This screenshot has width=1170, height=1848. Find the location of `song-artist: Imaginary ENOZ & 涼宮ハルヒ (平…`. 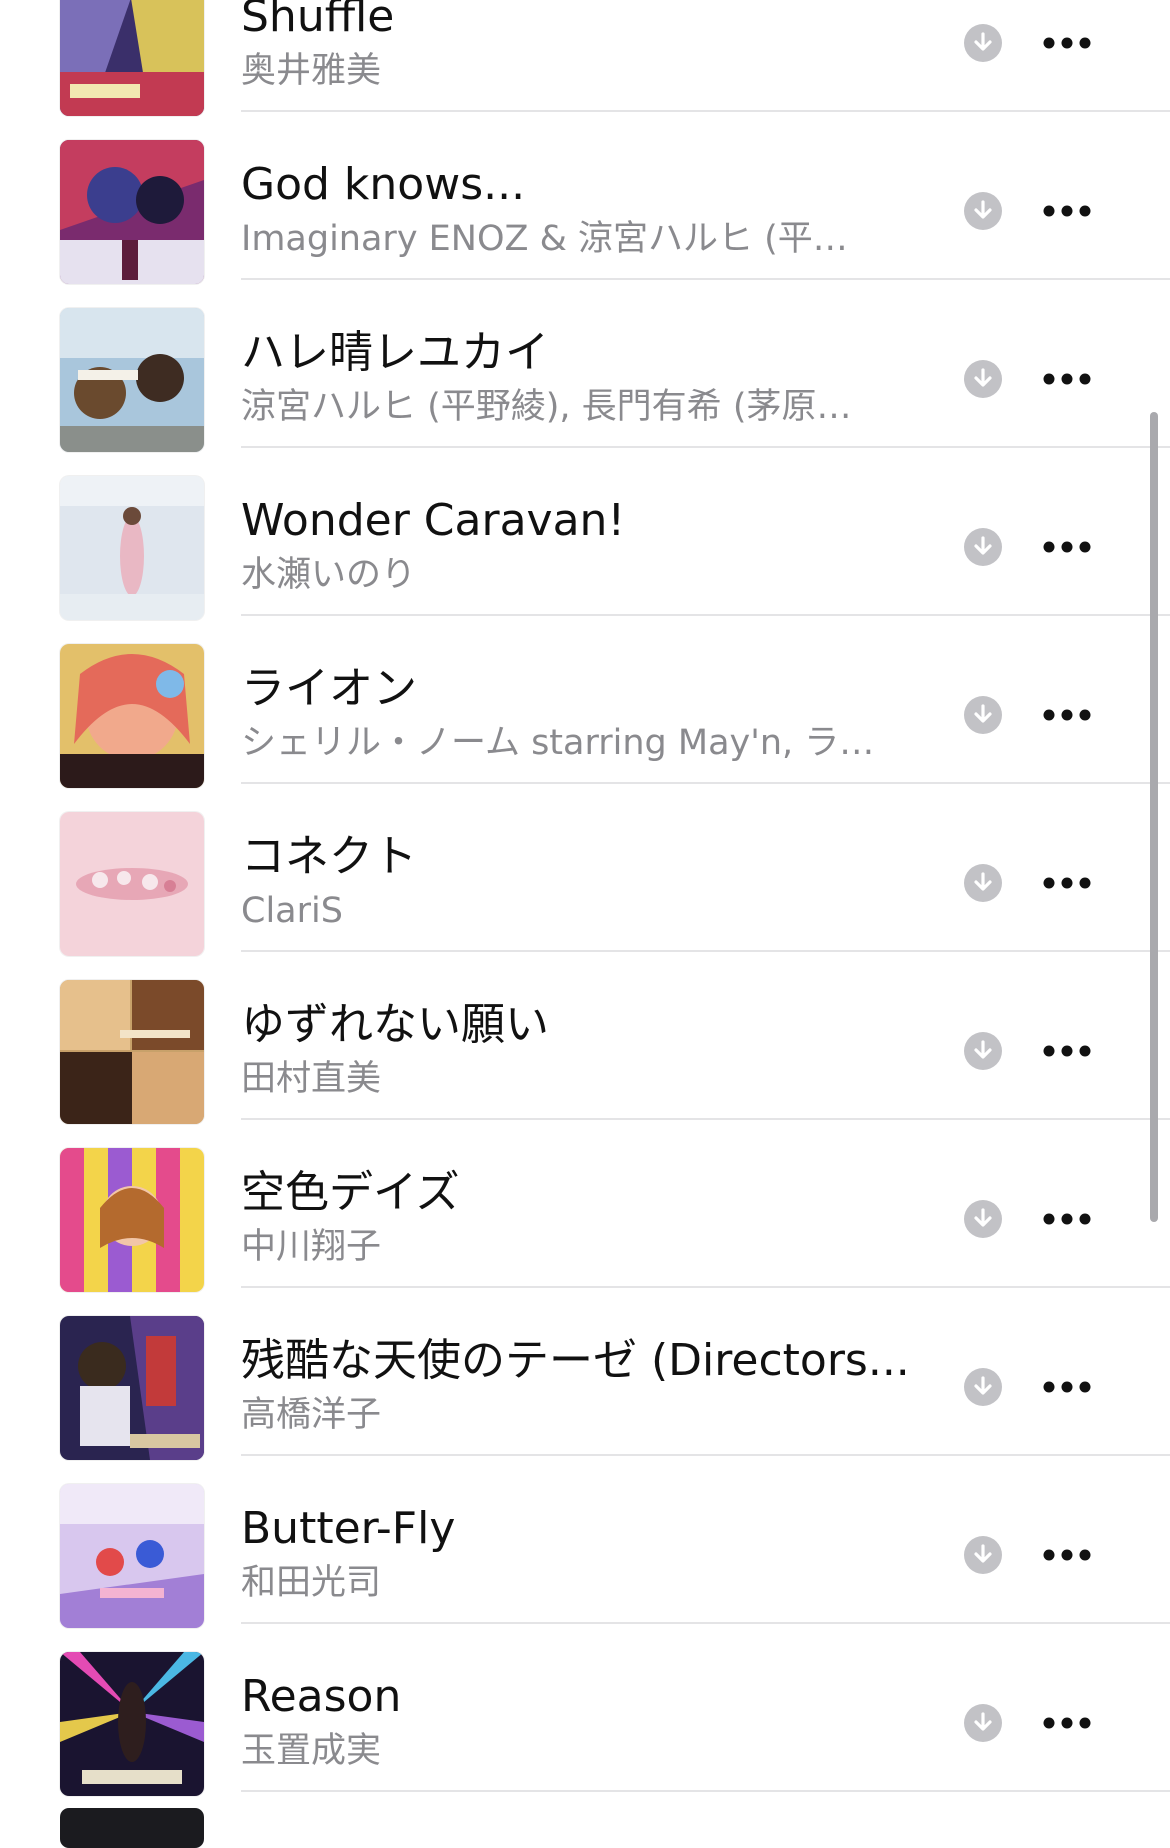

song-artist: Imaginary ENOZ & 涼宮ハルヒ (平… is located at coordinates (544, 239).